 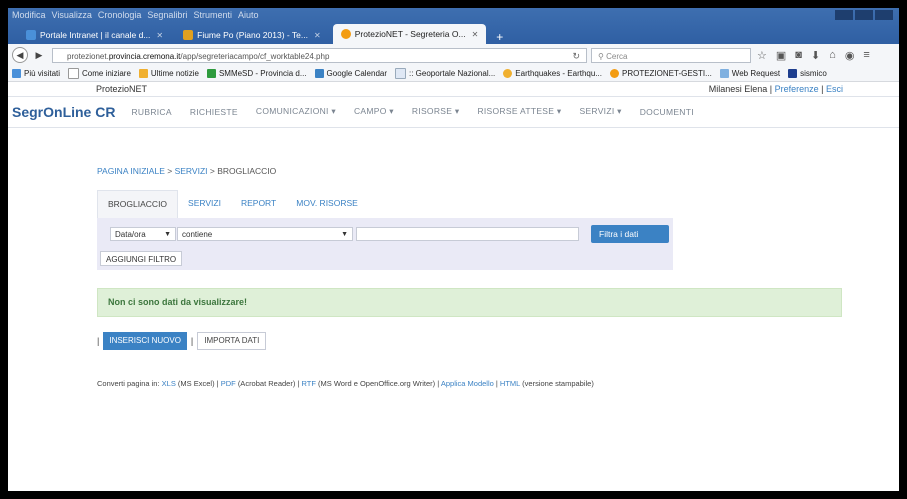 I want to click on tab-report: REPORT, so click(x=258, y=204).